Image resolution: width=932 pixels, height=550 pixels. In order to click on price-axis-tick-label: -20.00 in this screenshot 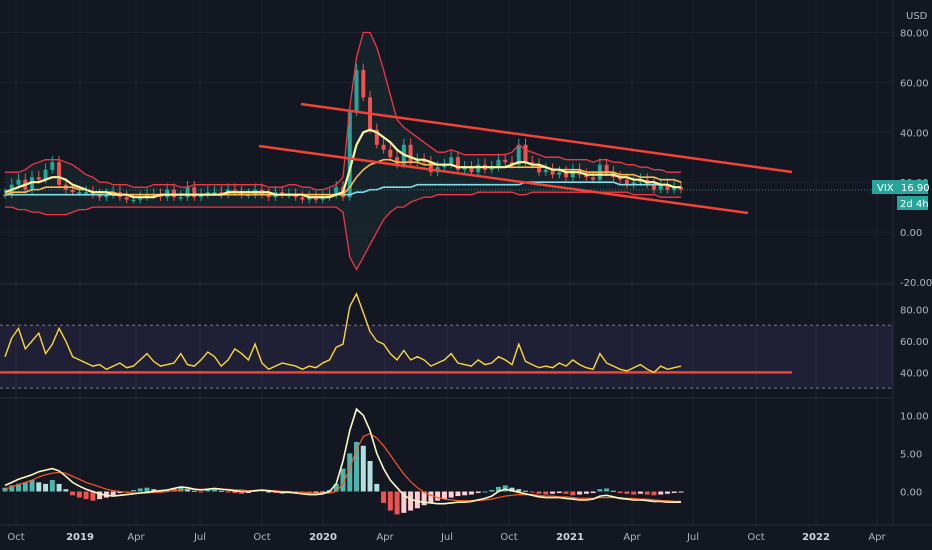, I will do `click(916, 283)`.